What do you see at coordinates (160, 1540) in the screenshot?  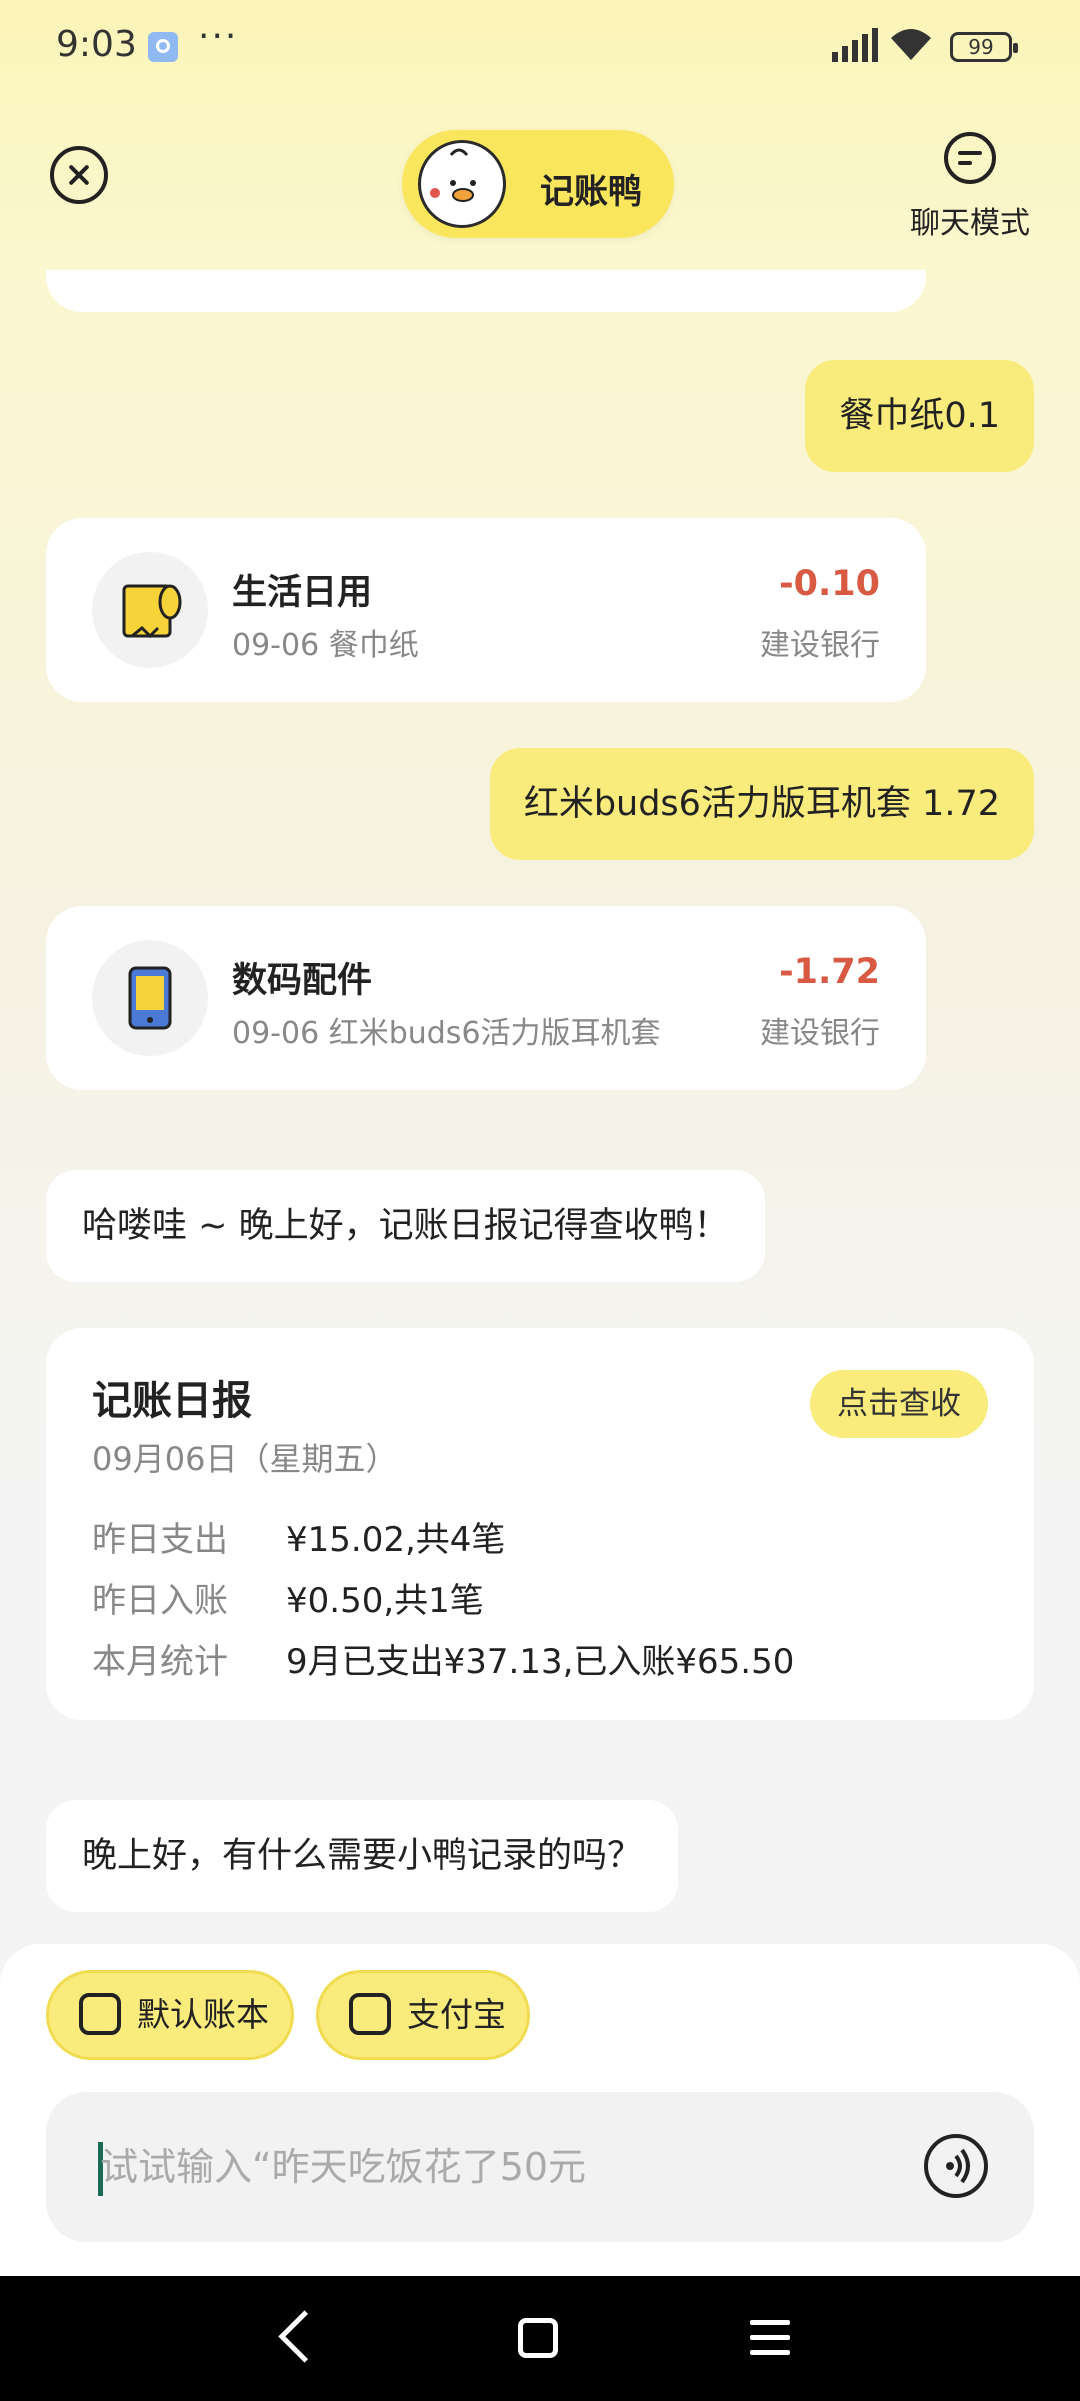 I see `report-row-label: 昨日支出` at bounding box center [160, 1540].